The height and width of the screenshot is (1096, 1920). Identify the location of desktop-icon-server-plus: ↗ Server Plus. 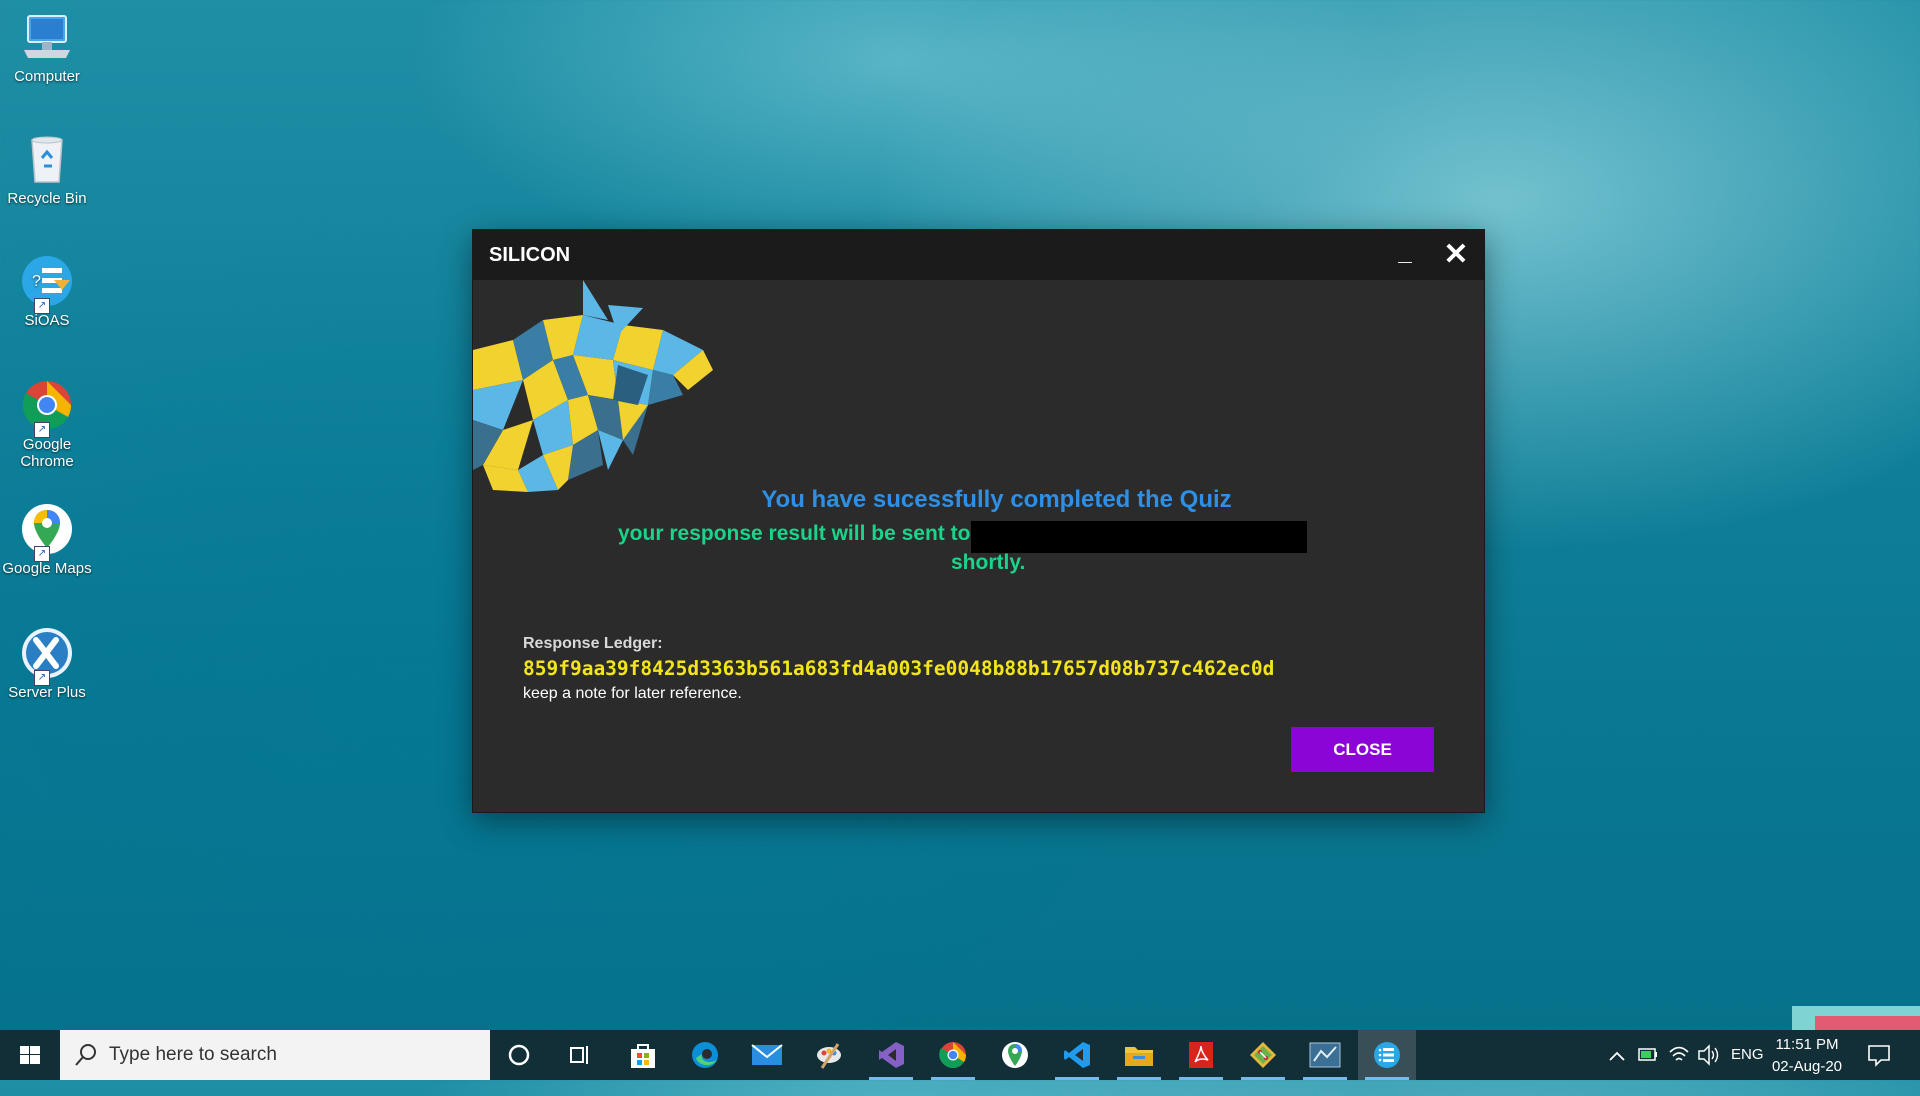
(47, 663).